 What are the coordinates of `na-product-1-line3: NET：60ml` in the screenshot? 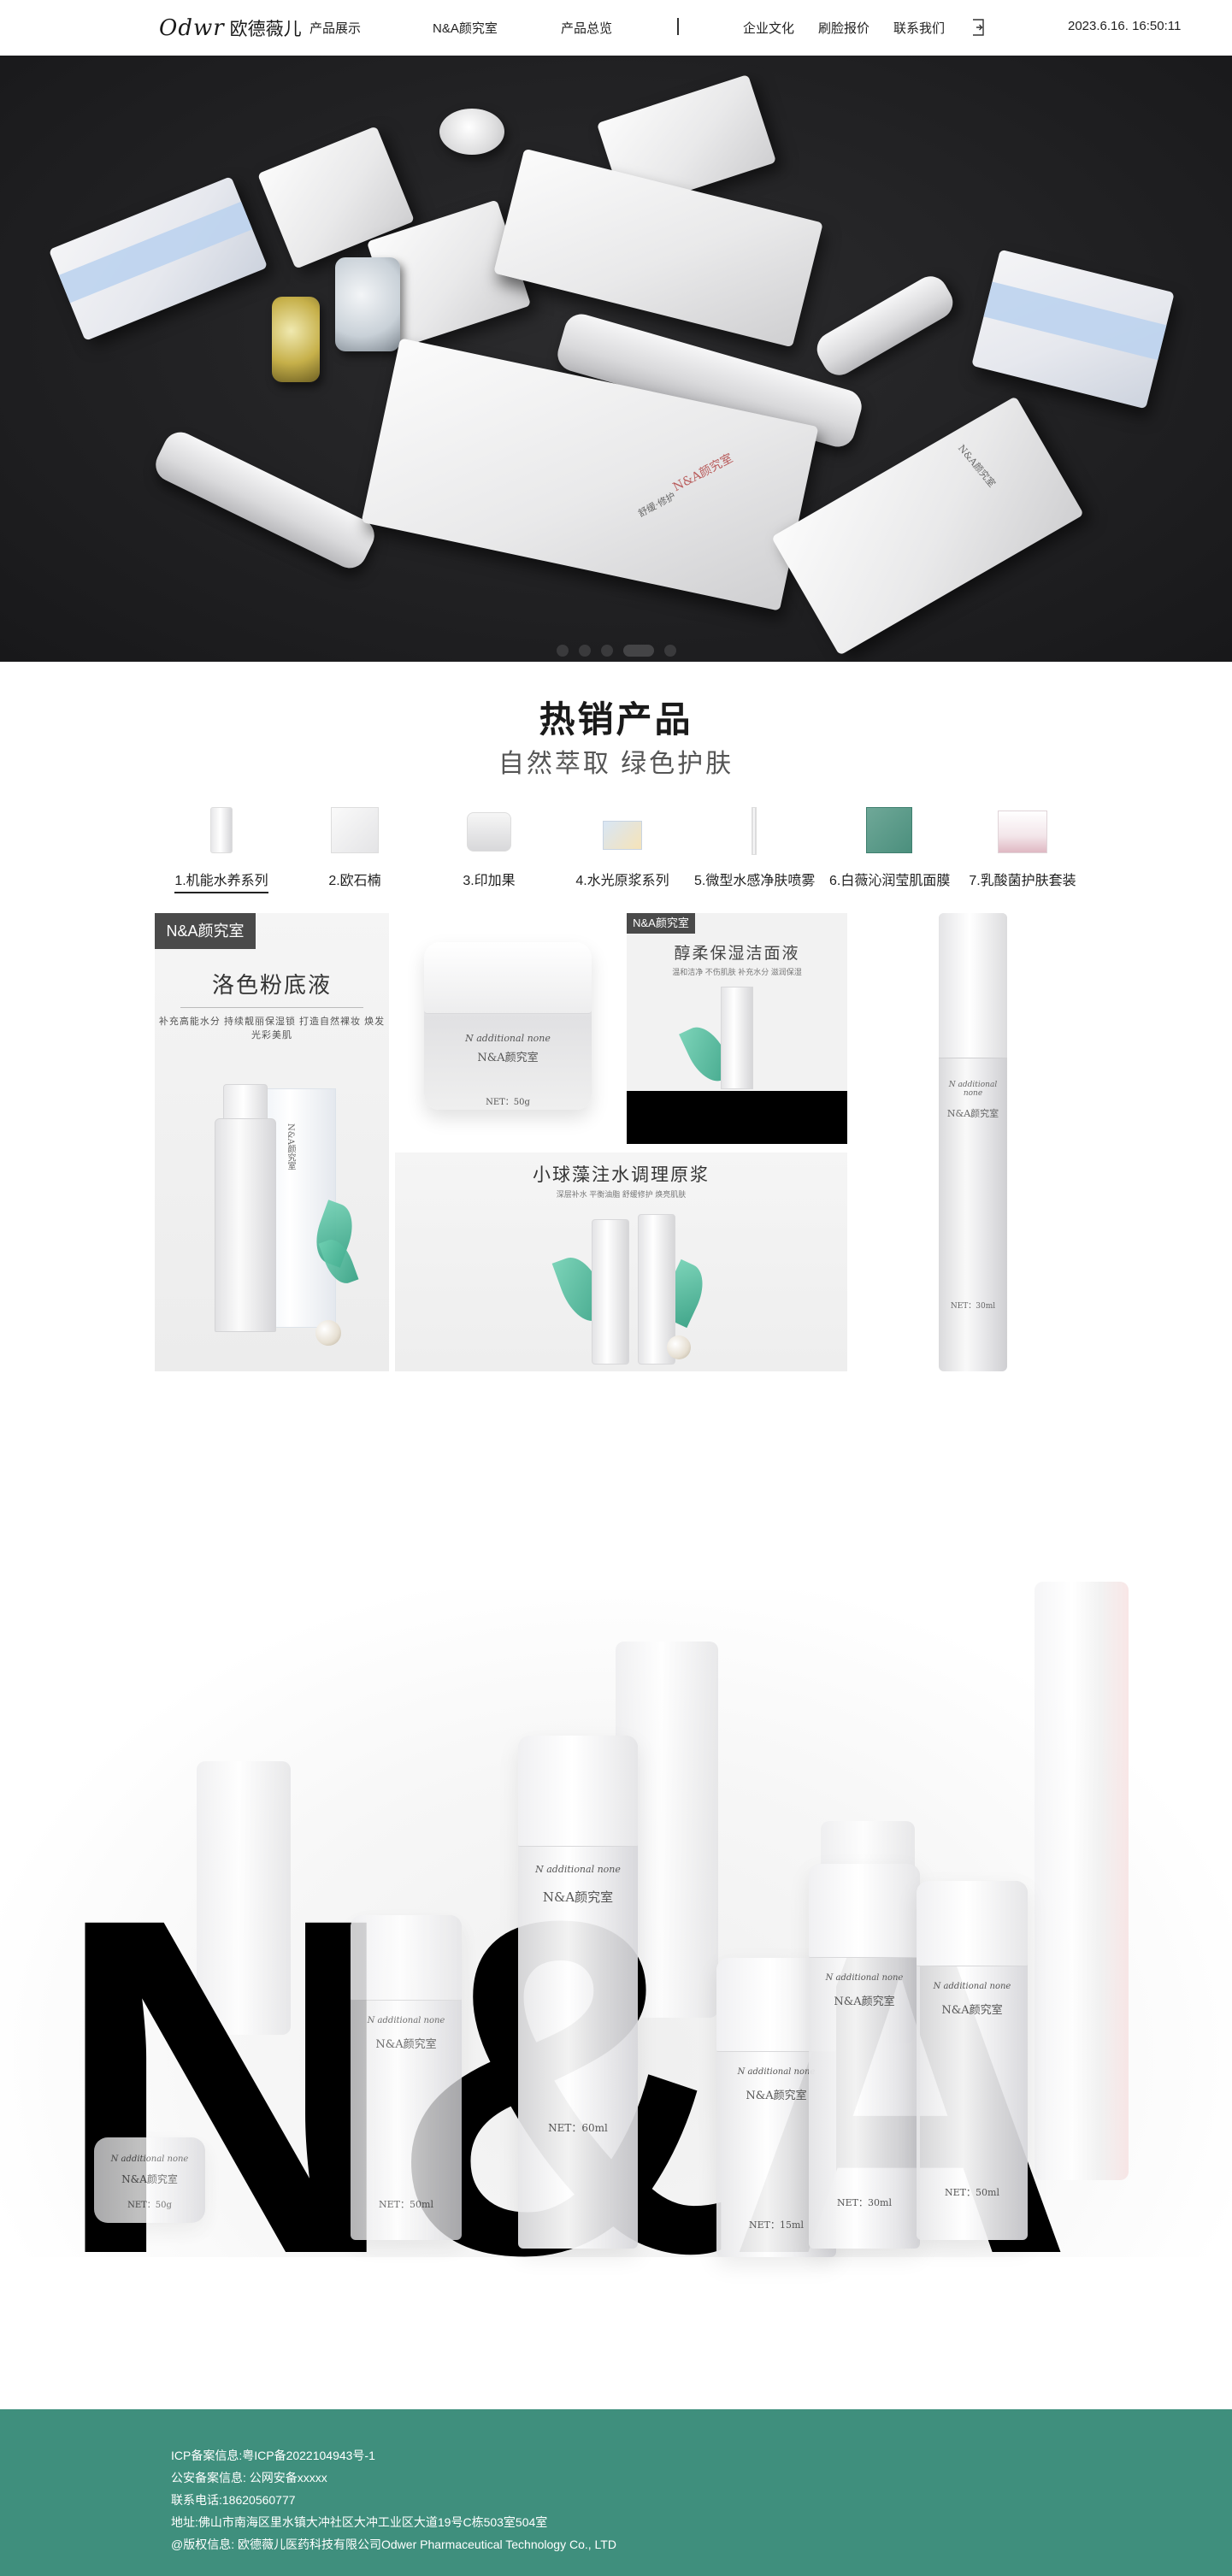 It's located at (578, 2128).